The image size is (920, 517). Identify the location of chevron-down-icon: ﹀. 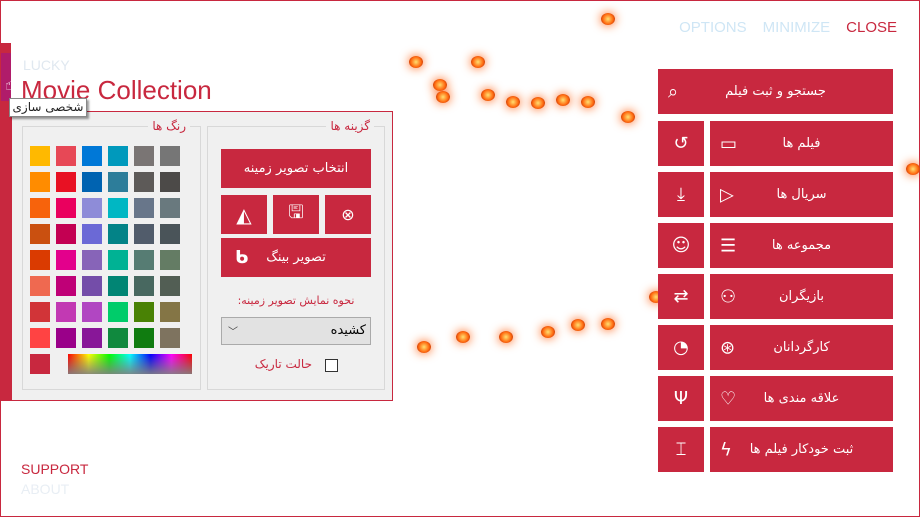
(233, 332).